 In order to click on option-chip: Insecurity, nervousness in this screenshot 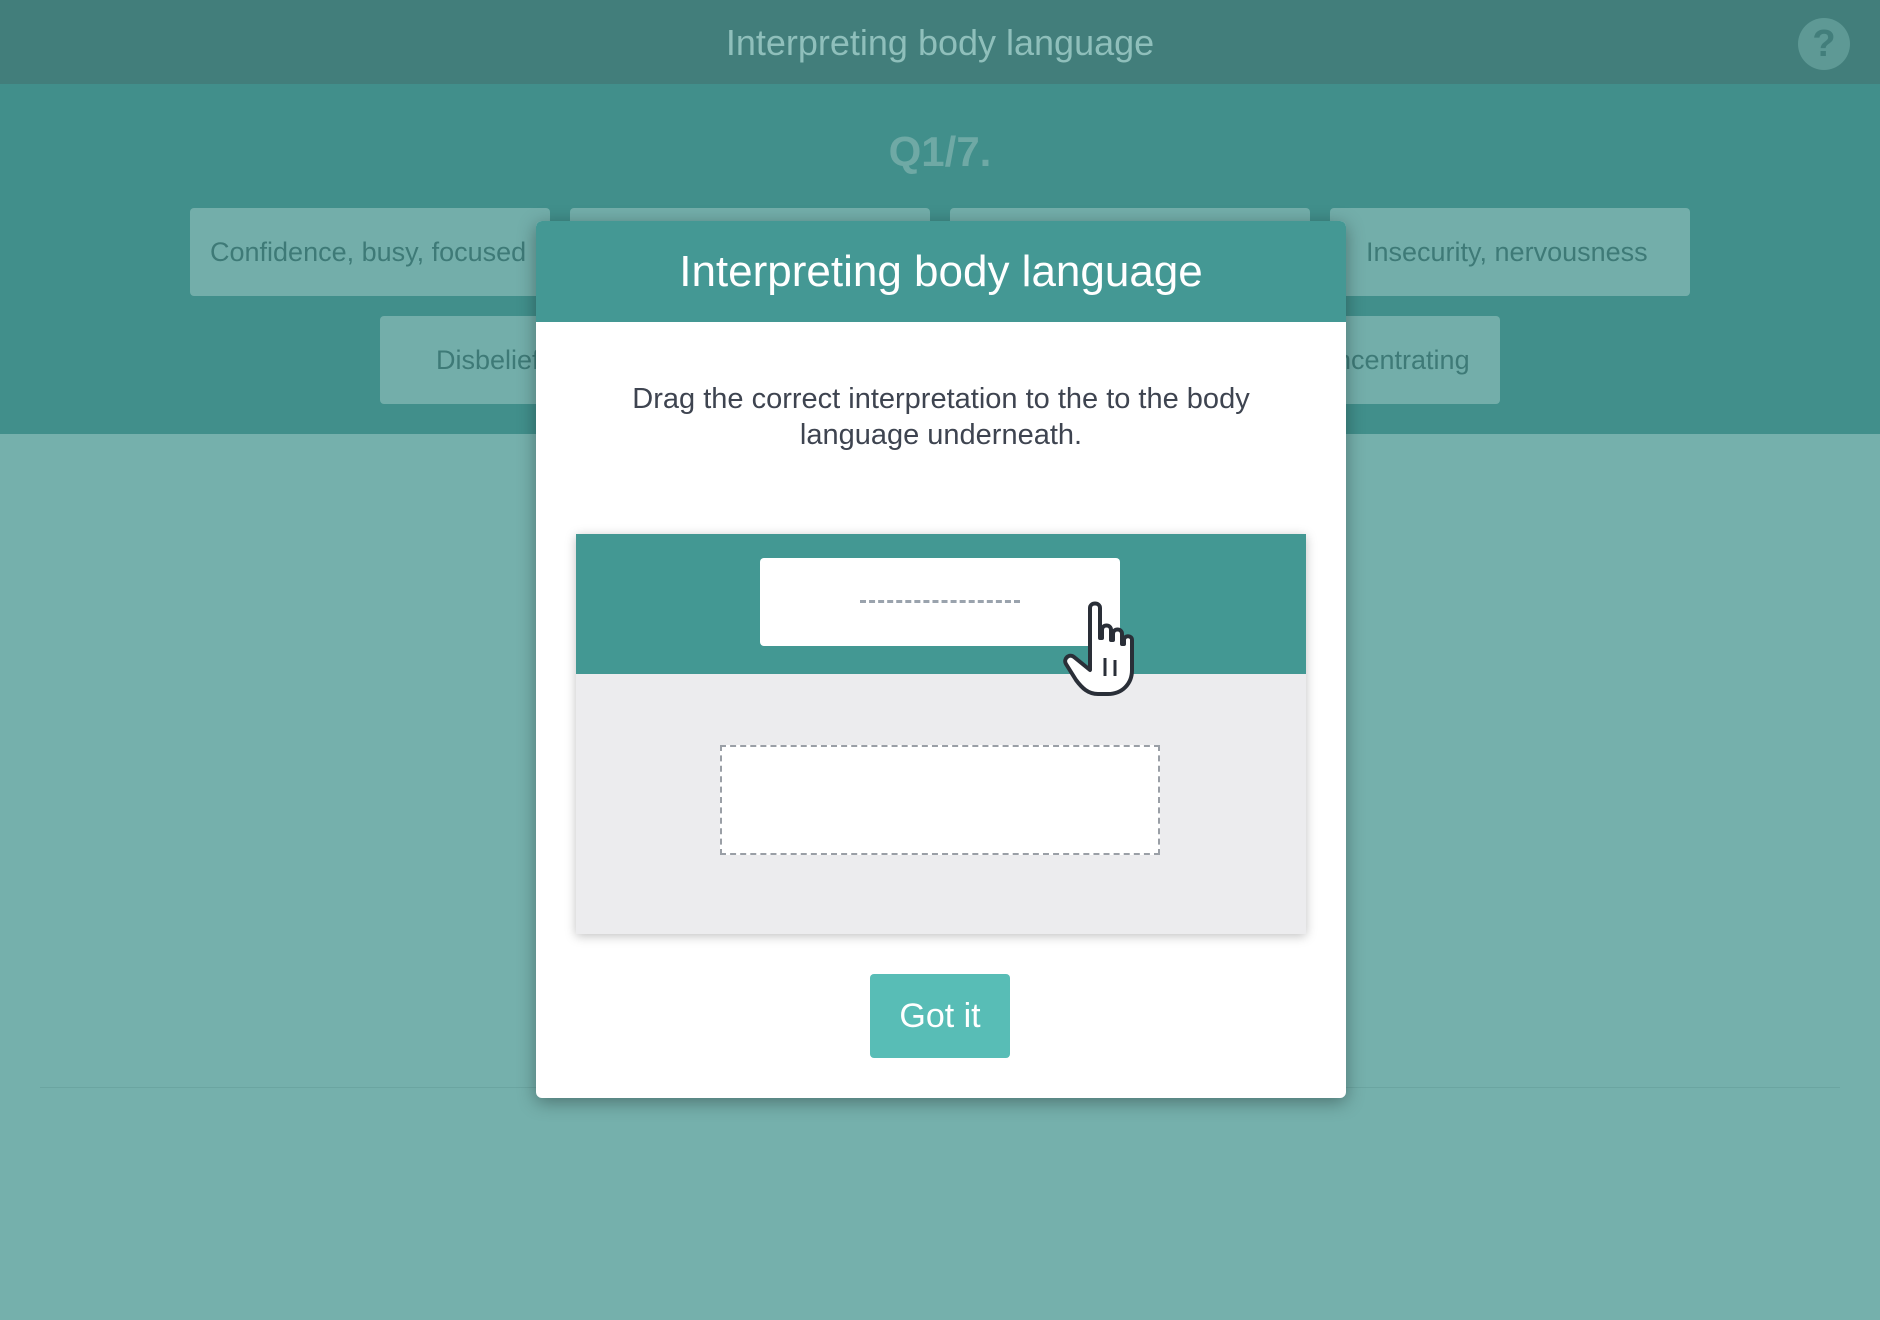, I will do `click(1510, 252)`.